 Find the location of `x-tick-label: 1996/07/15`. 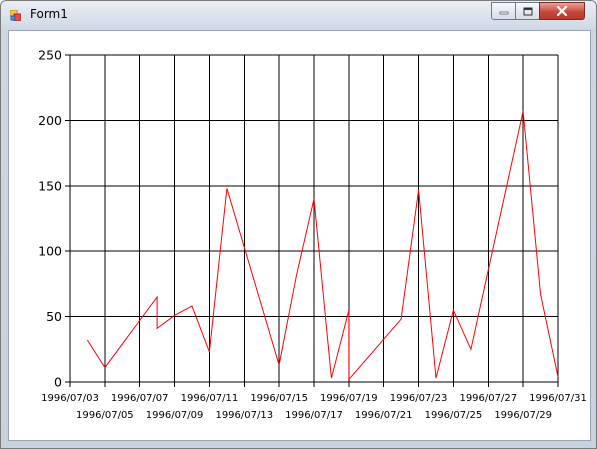

x-tick-label: 1996/07/15 is located at coordinates (279, 398).